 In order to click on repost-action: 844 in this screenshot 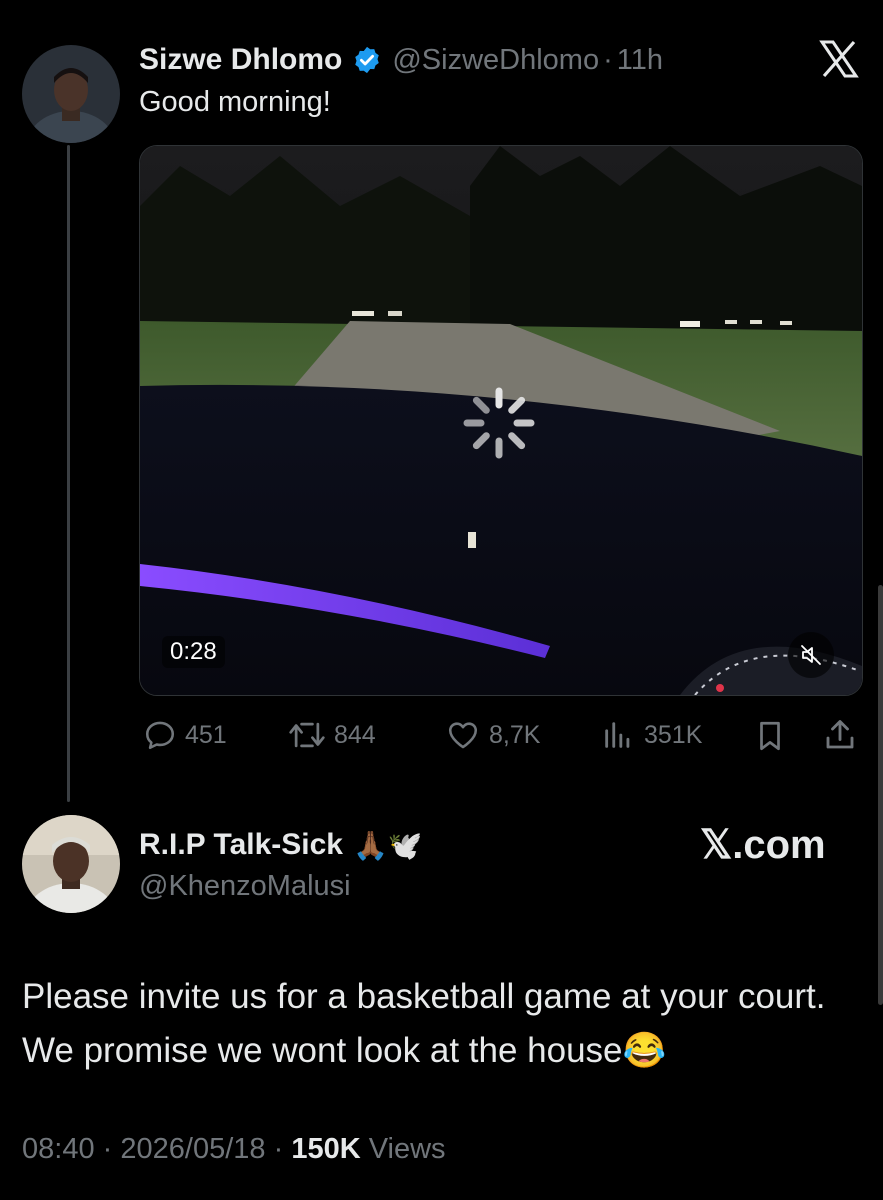, I will do `click(332, 735)`.